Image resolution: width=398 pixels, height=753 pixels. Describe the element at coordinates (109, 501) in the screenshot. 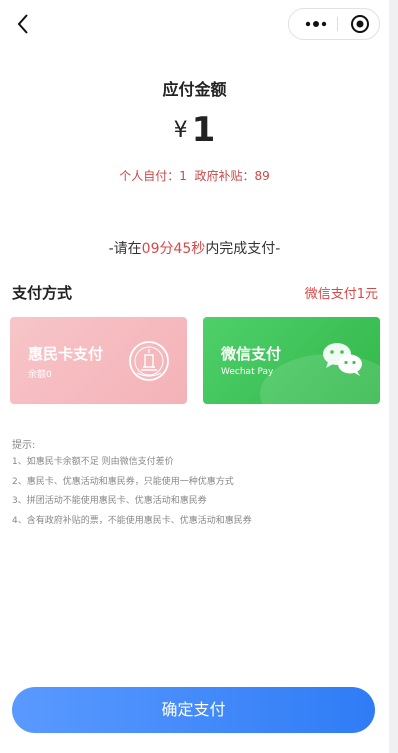

I see `tip-item: 3、拼团活动不能使用惠民卡、优惠活动和惠民券` at that location.